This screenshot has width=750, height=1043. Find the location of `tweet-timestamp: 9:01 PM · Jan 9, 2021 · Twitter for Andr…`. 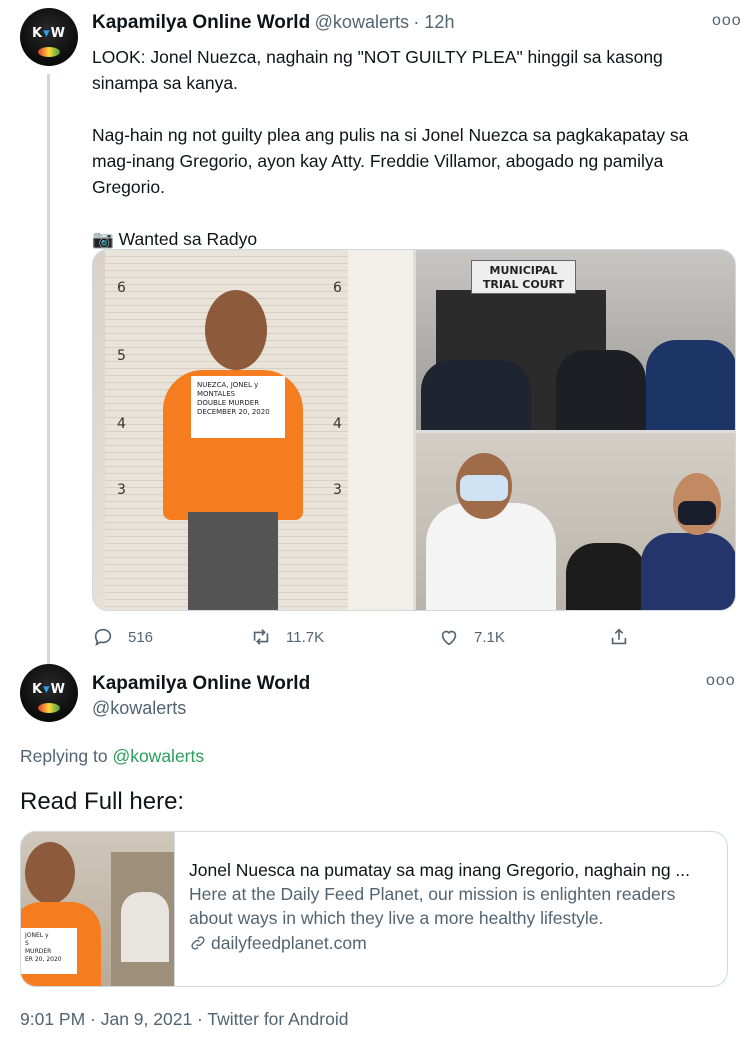

tweet-timestamp: 9:01 PM · Jan 9, 2021 · Twitter for Andr… is located at coordinates (184, 1019).